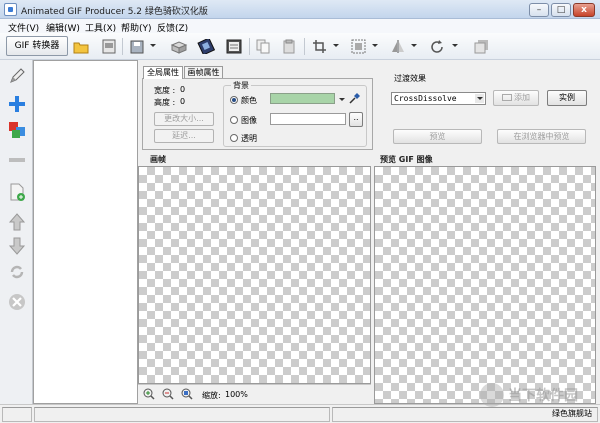 The height and width of the screenshot is (423, 600). I want to click on flip-icon, so click(398, 46).